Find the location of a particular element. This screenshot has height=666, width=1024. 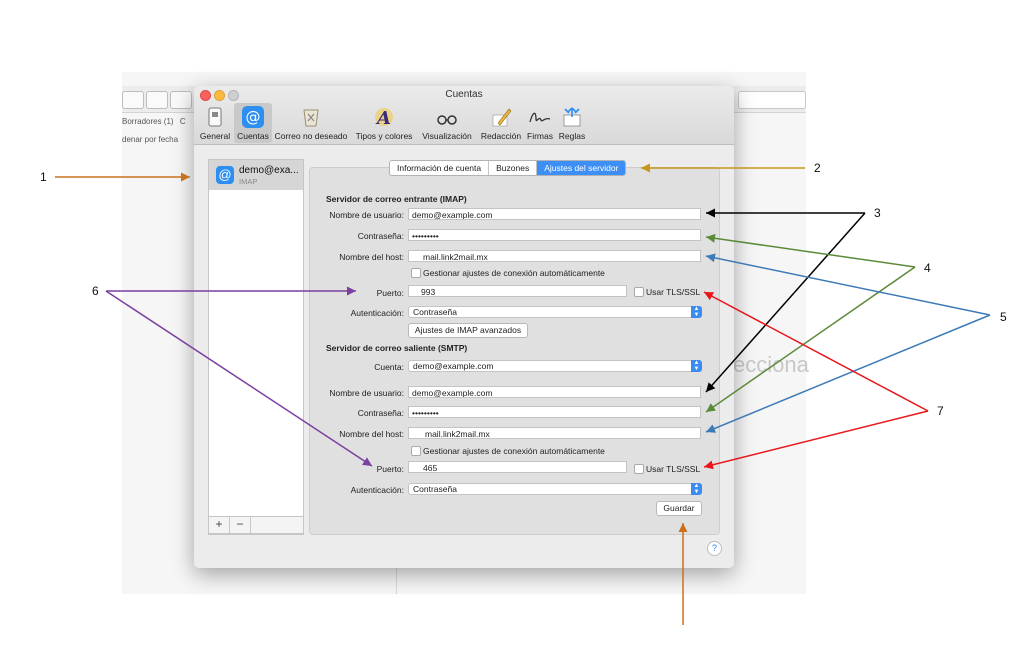

arrow-6b is located at coordinates (239, 378).